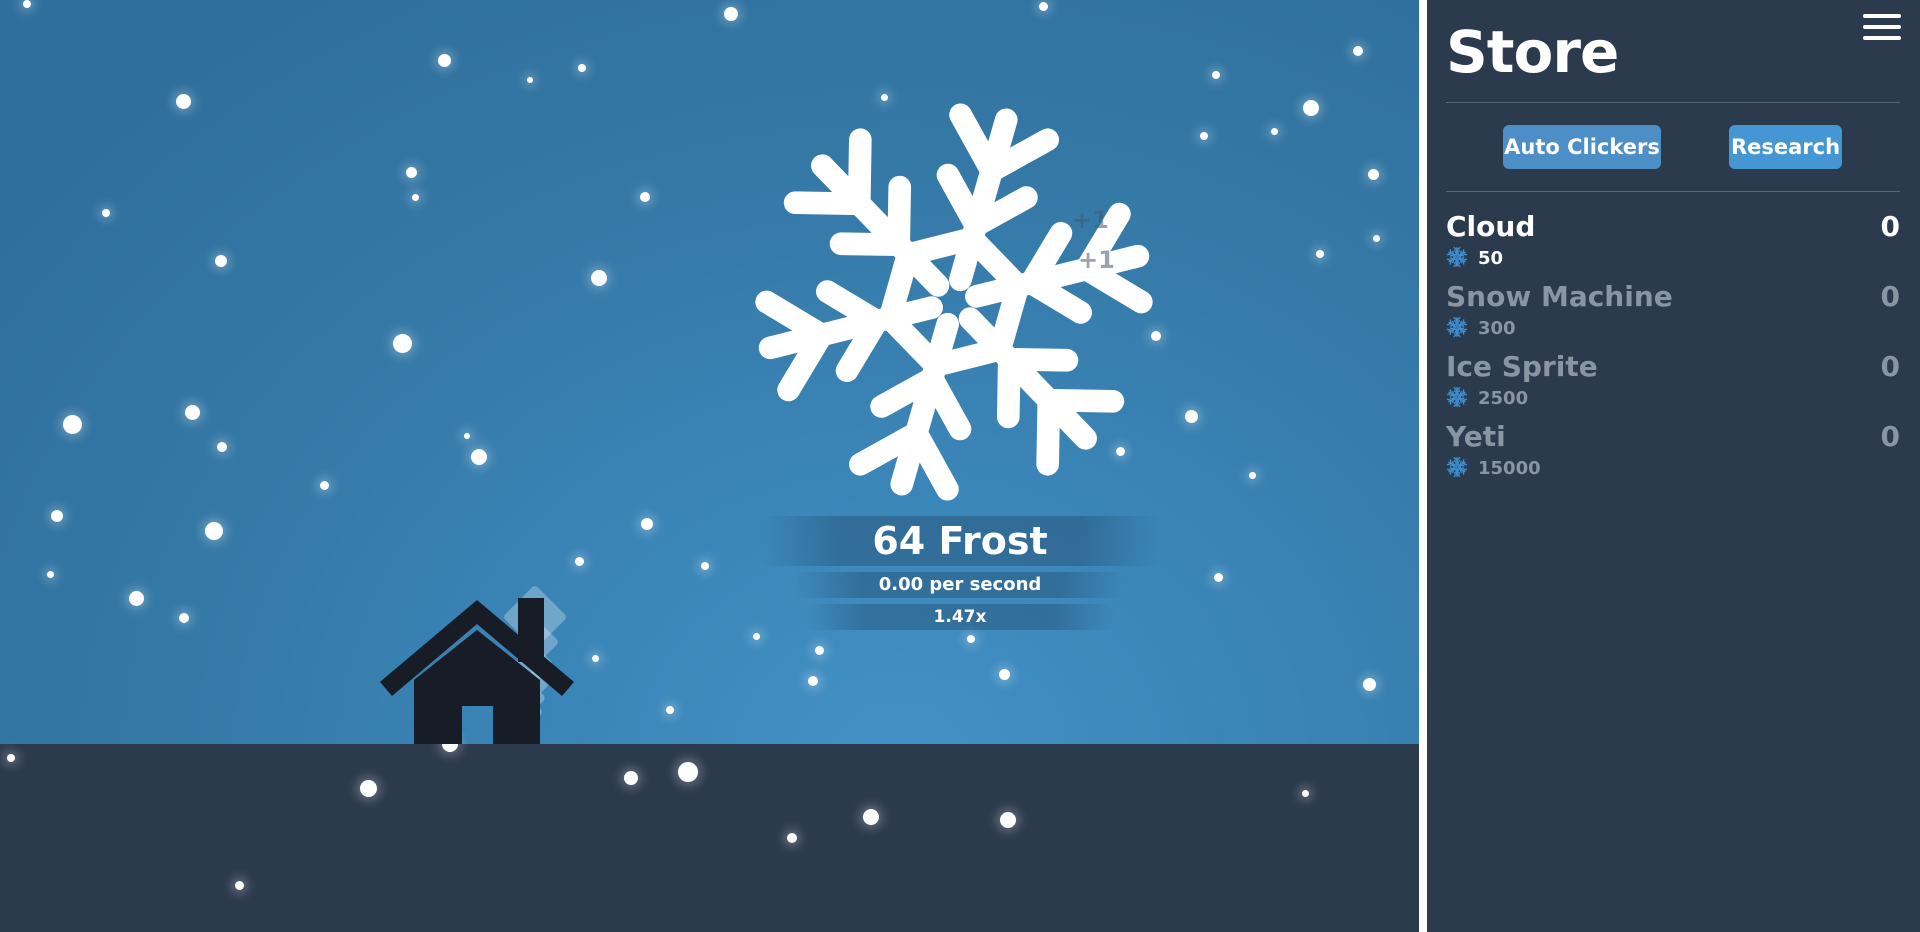 The width and height of the screenshot is (1920, 932). What do you see at coordinates (1522, 366) in the screenshot?
I see `item-name: Ice Sprite` at bounding box center [1522, 366].